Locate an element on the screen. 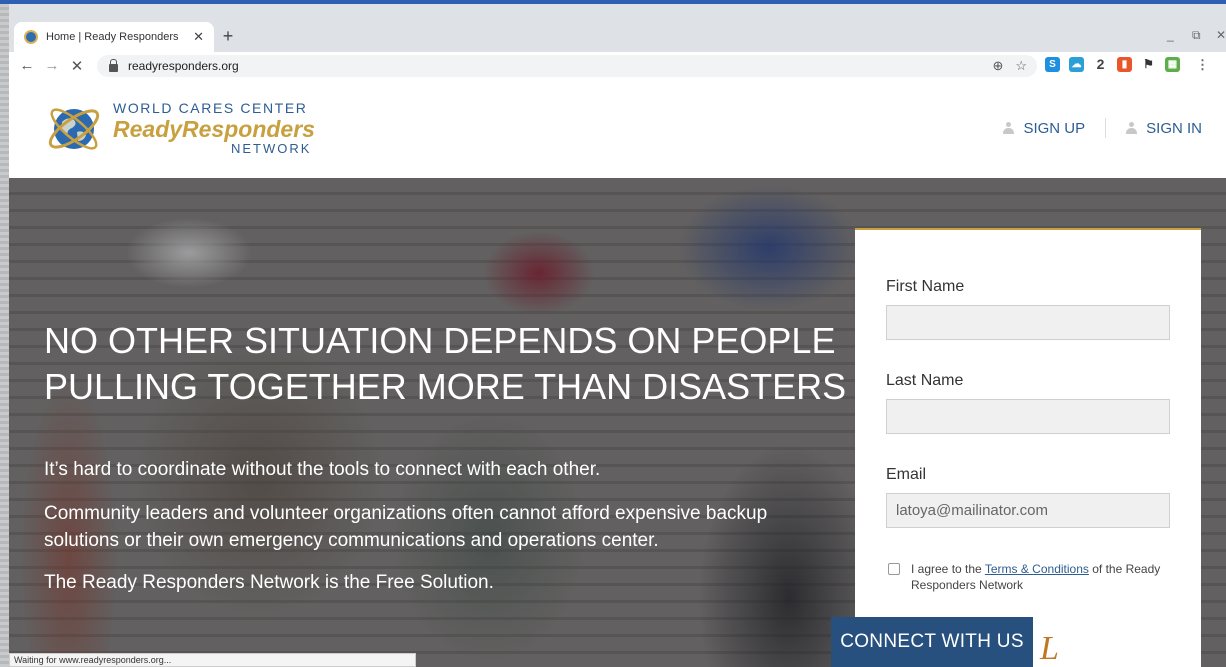  menu-kebab-icon: ⋮ is located at coordinates (1202, 64).